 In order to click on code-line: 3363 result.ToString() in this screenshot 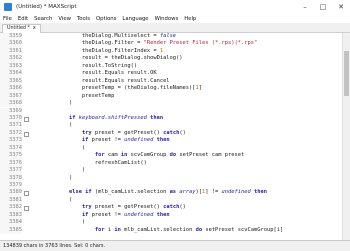, I will do `click(168, 66)`.